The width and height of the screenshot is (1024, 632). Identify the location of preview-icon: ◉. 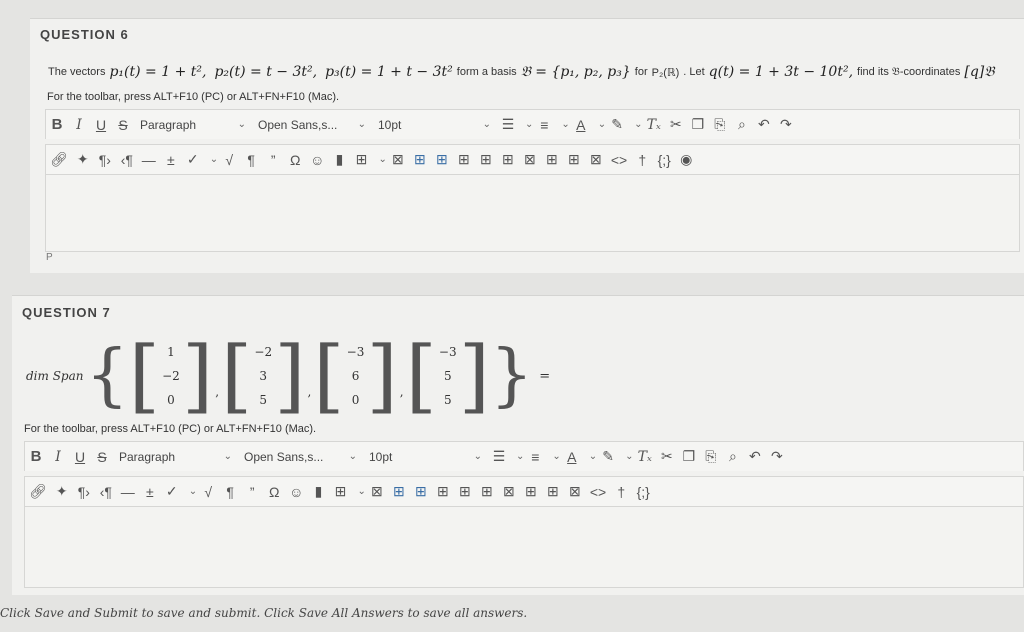
(686, 160).